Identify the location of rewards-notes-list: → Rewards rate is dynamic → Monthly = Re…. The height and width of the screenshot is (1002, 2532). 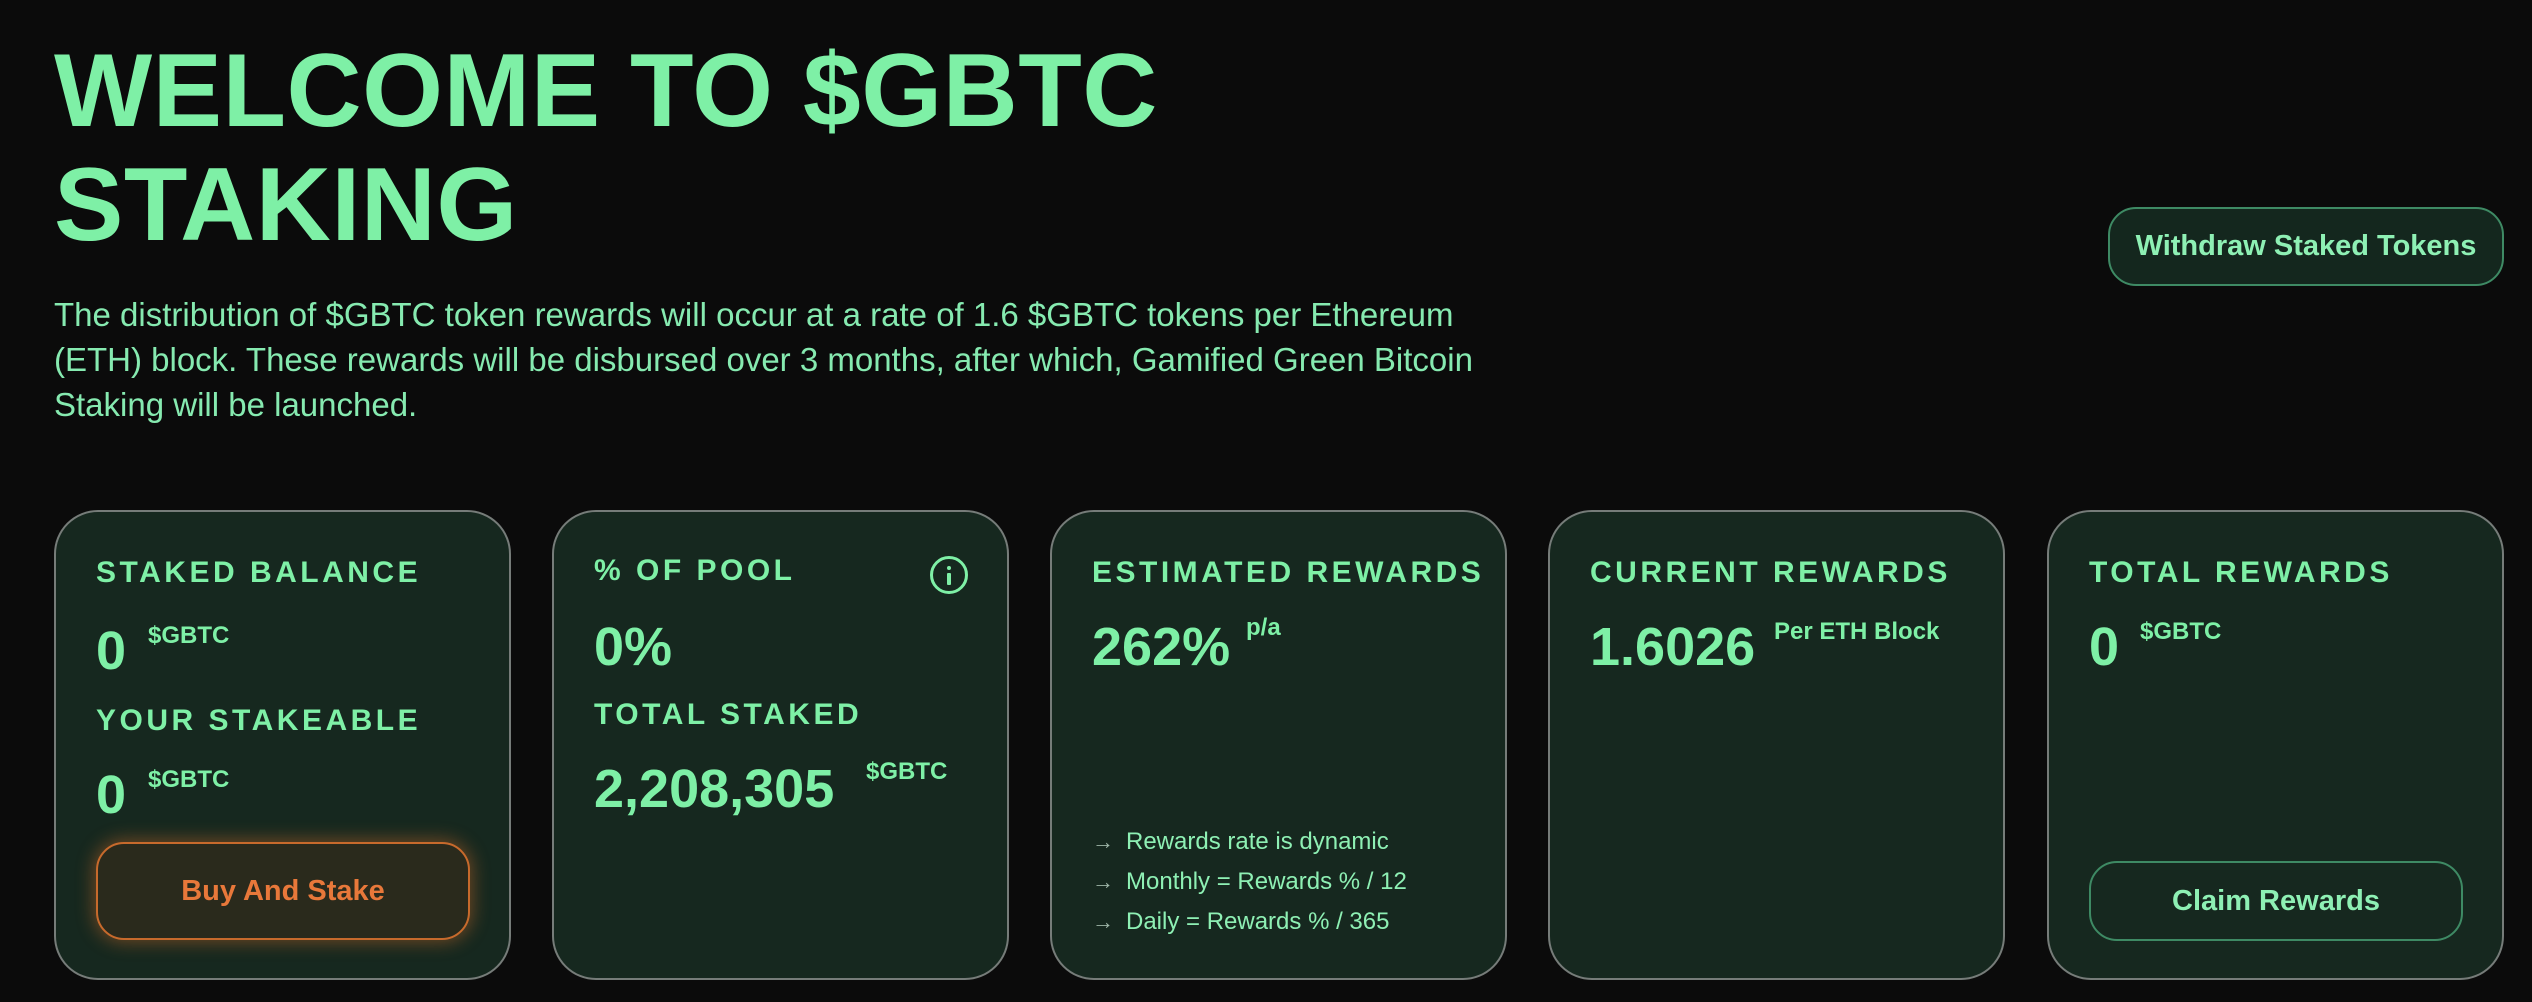
(1249, 882).